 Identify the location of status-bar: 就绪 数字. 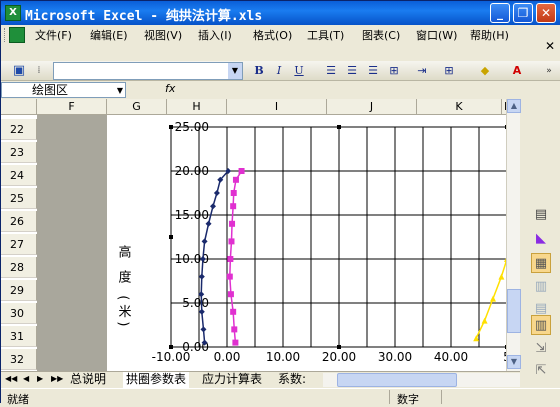
(280, 397).